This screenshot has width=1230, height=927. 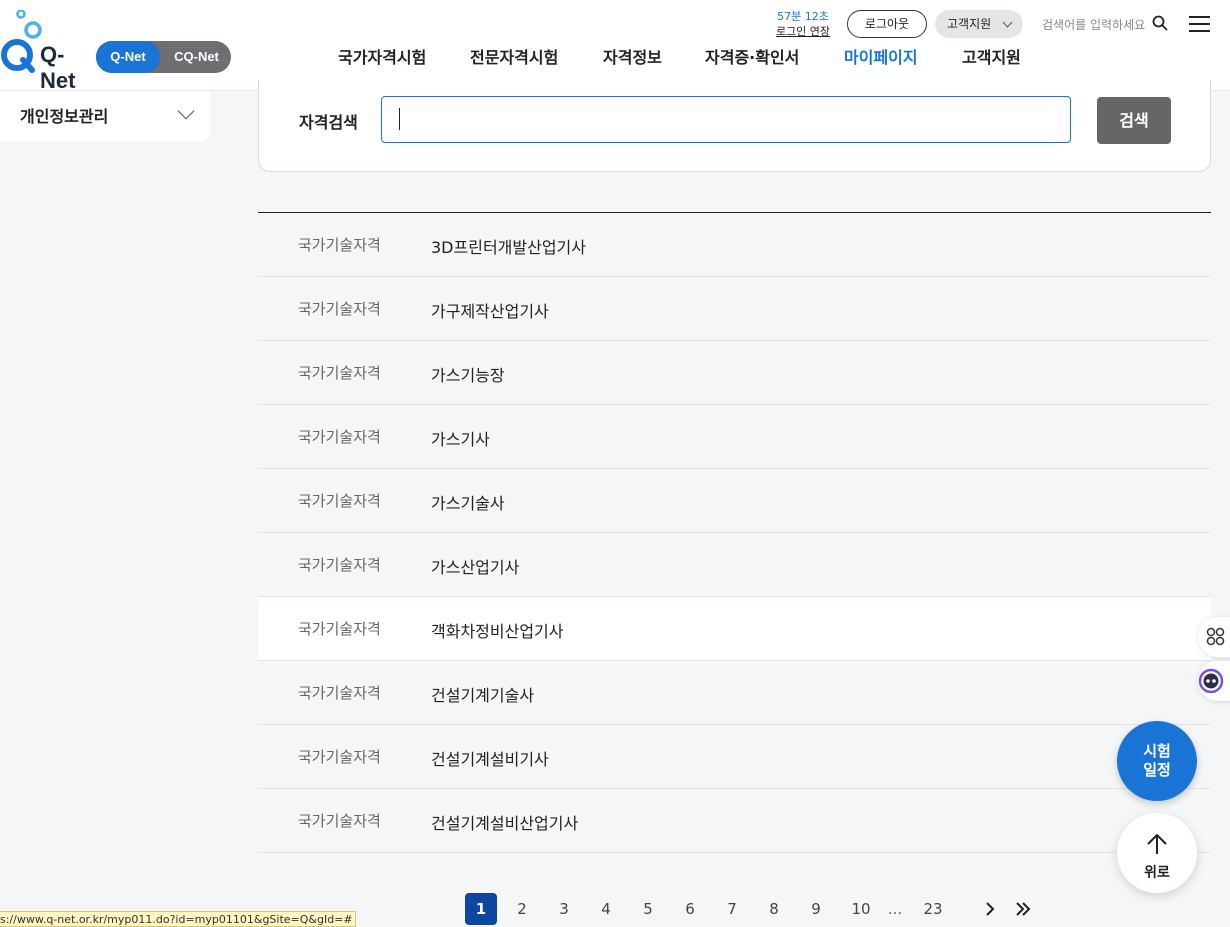 What do you see at coordinates (475, 566) in the screenshot?
I see `row-qualification-name: 가스산업기사` at bounding box center [475, 566].